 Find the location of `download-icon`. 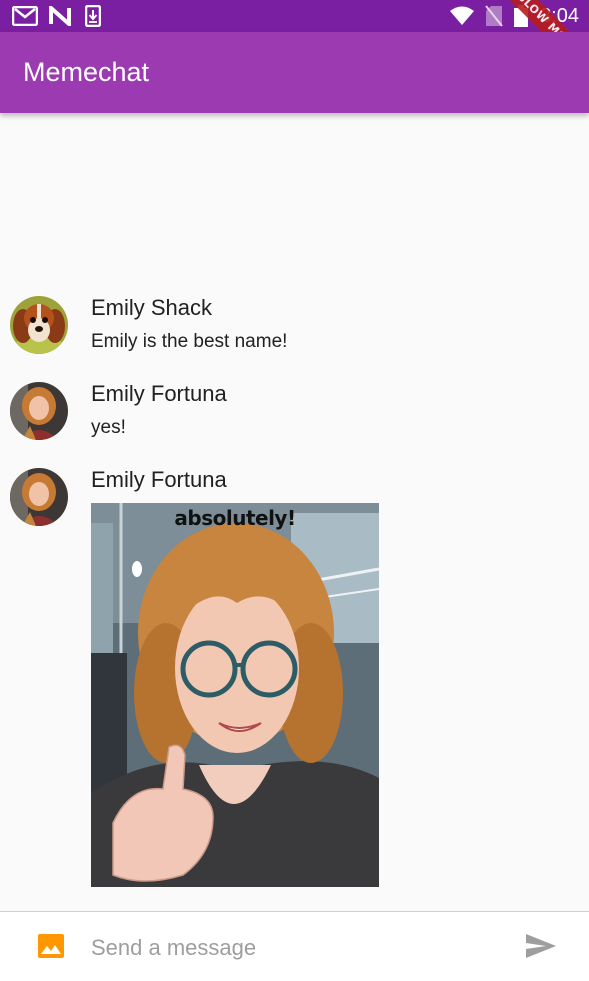

download-icon is located at coordinates (93, 16).